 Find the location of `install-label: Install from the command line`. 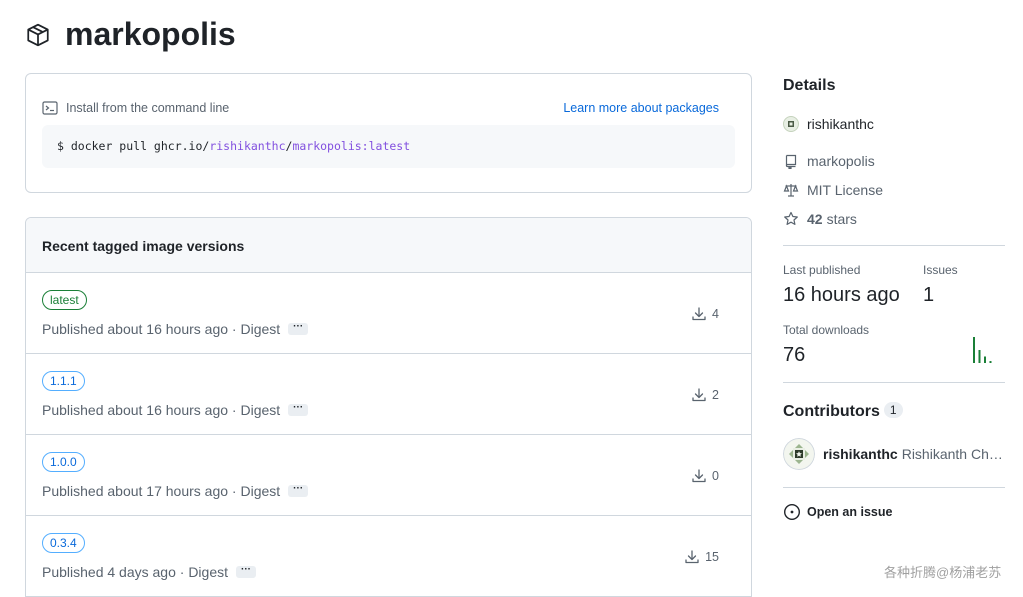

install-label: Install from the command line is located at coordinates (148, 108).